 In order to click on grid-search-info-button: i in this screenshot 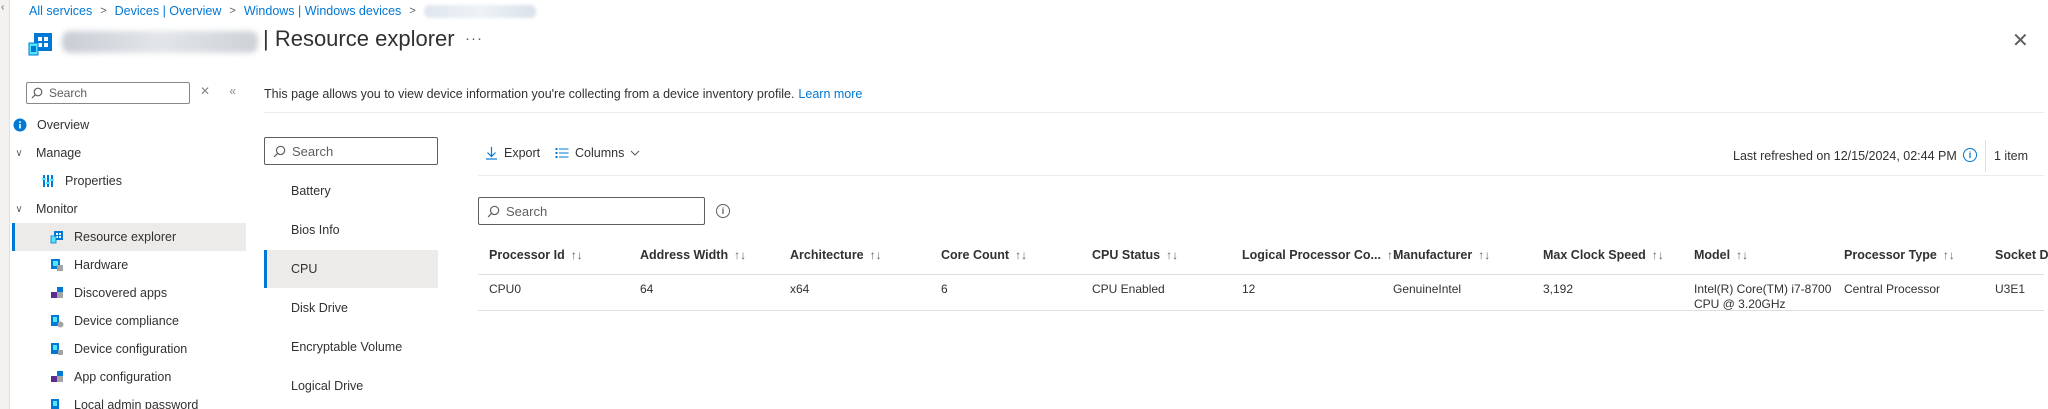, I will do `click(723, 211)`.